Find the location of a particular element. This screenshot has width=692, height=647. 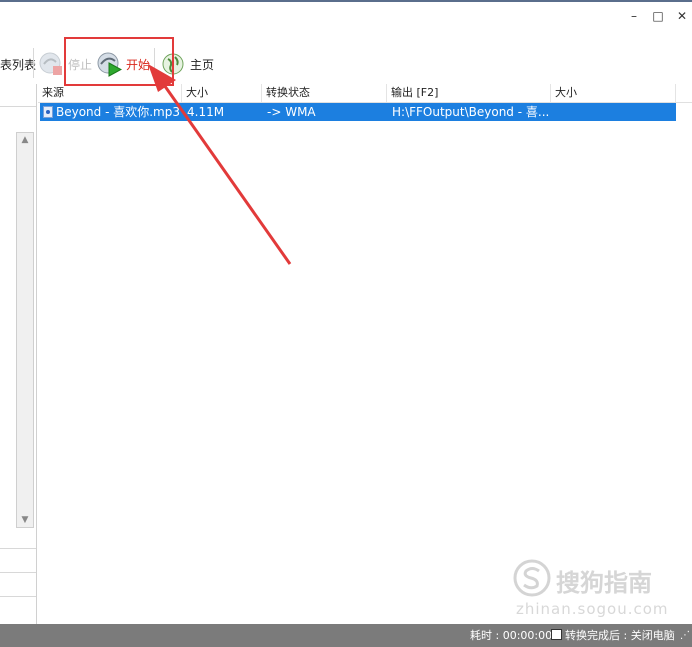

shutdown-checkbox is located at coordinates (556, 634).